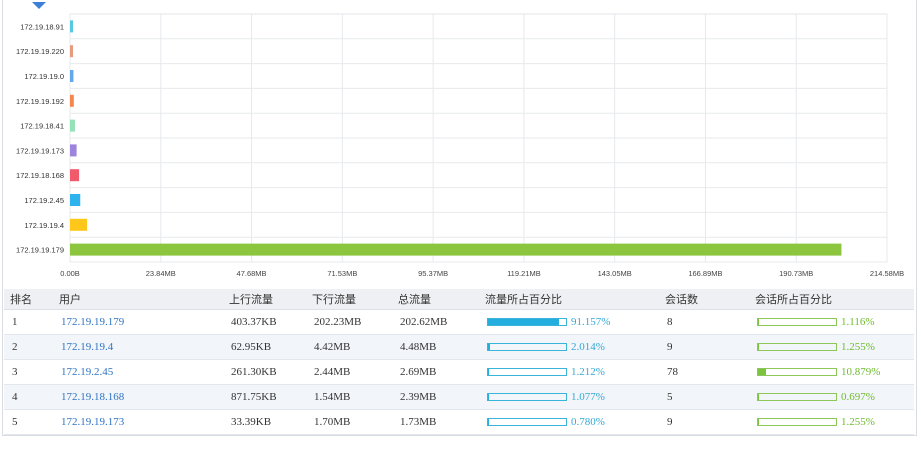  I want to click on total-cell: 4.48MB, so click(435, 347).